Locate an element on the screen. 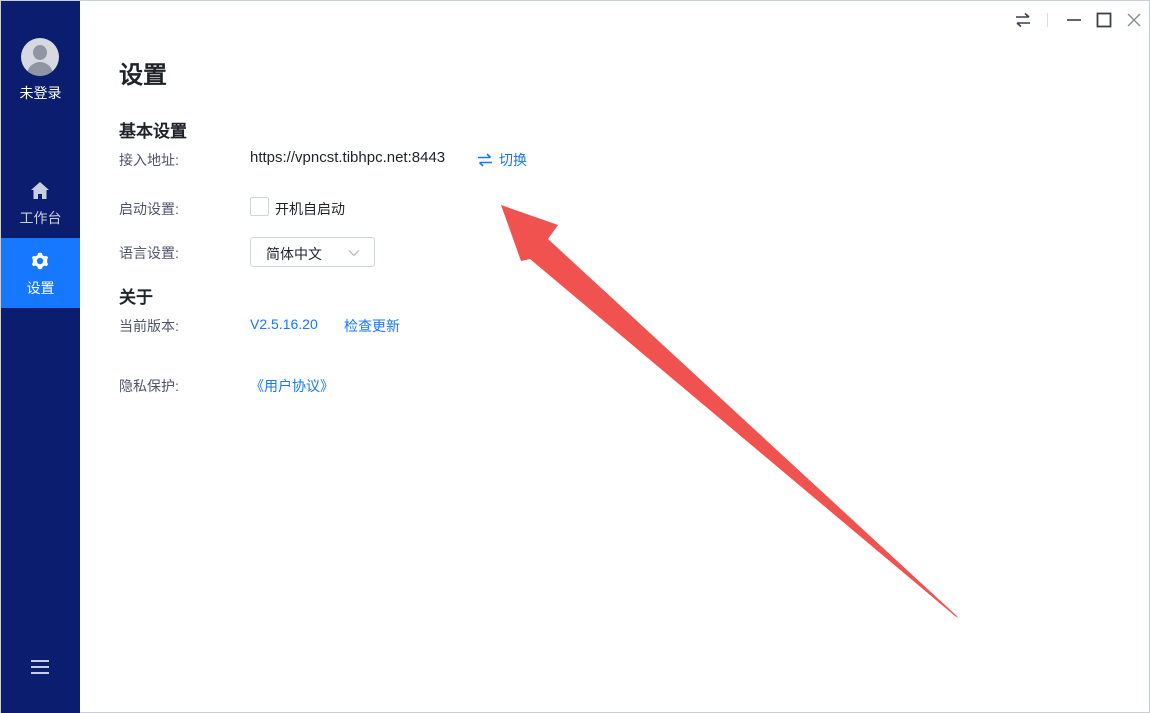 This screenshot has width=1150, height=713. startup-settings-label: 启动设置: is located at coordinates (149, 209).